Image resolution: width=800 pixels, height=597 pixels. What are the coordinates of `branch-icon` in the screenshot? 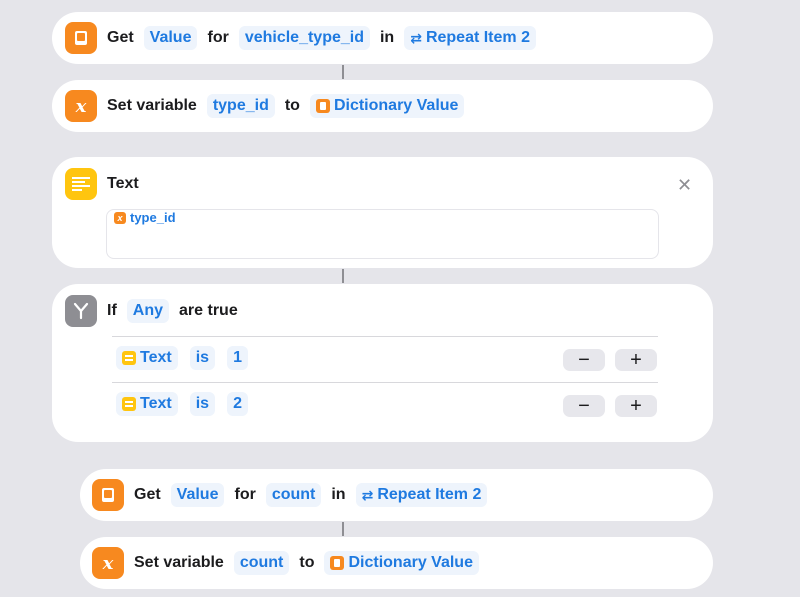 It's located at (81, 311).